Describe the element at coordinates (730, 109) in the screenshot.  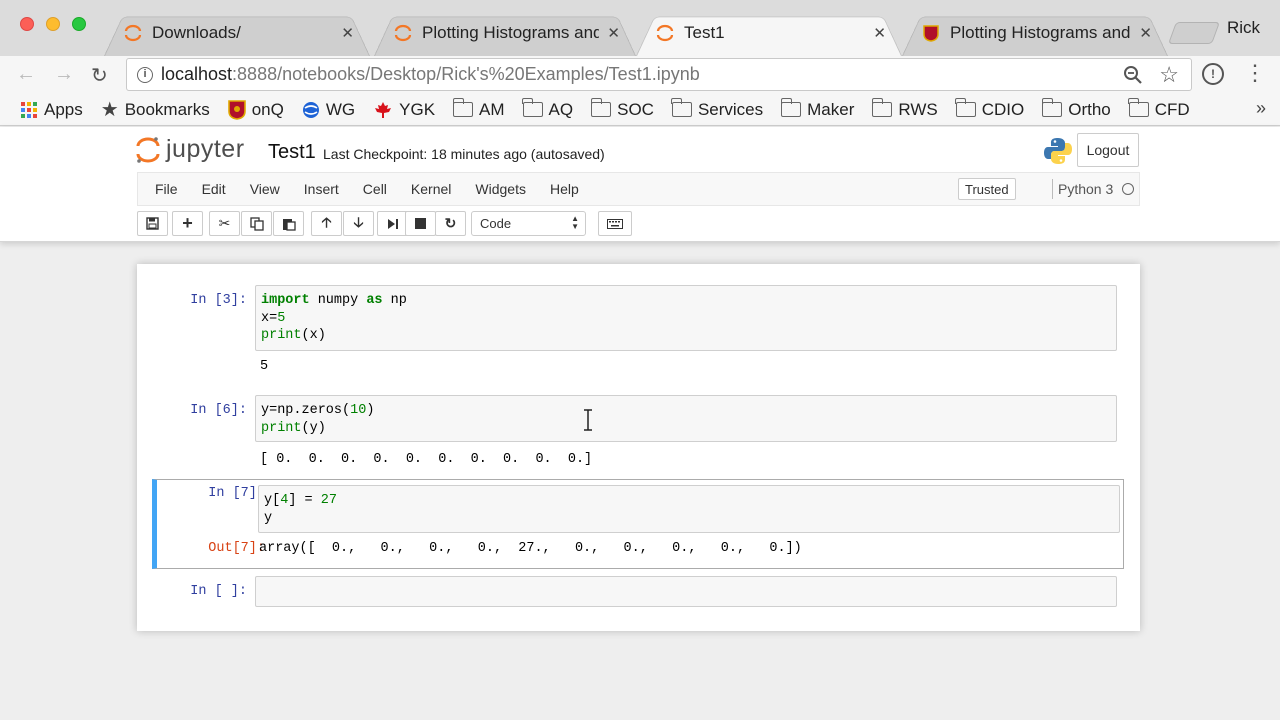
I see `bookmark-label: Services` at that location.